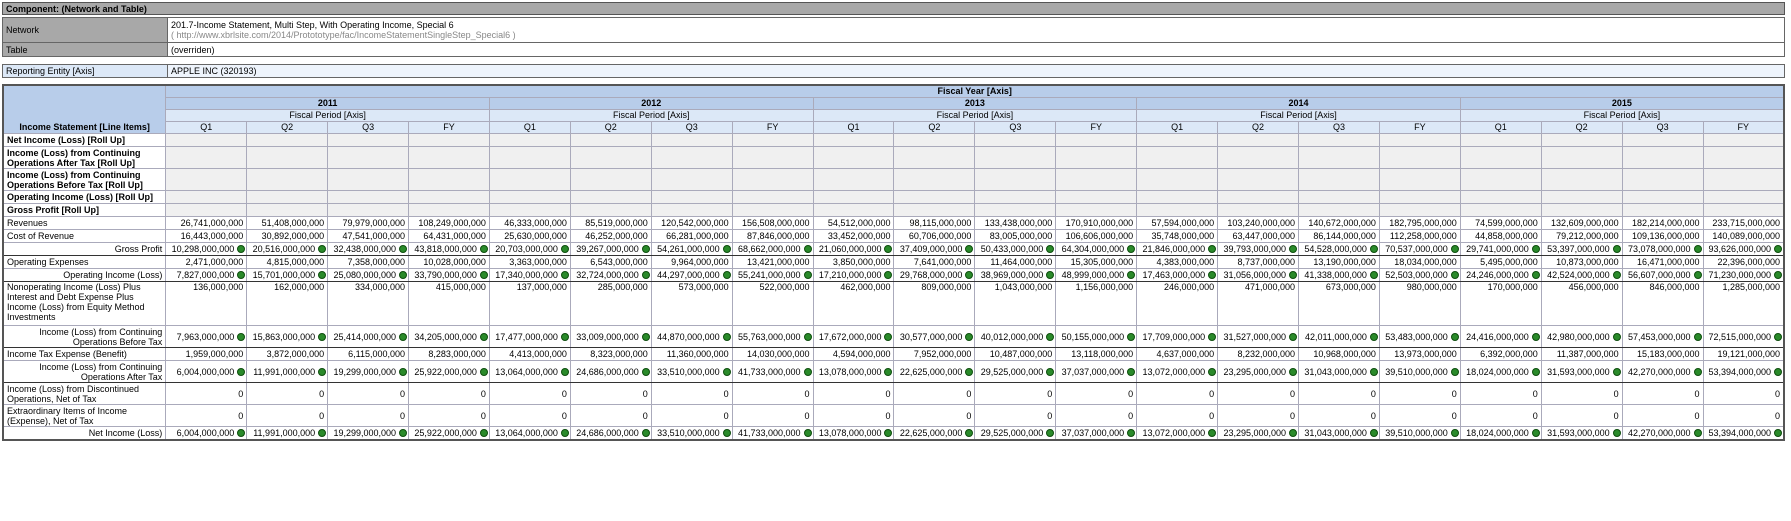 This screenshot has height=521, width=1791. Describe the element at coordinates (610, 371) in the screenshot. I see `fact-cell: 24,686,000,000` at that location.